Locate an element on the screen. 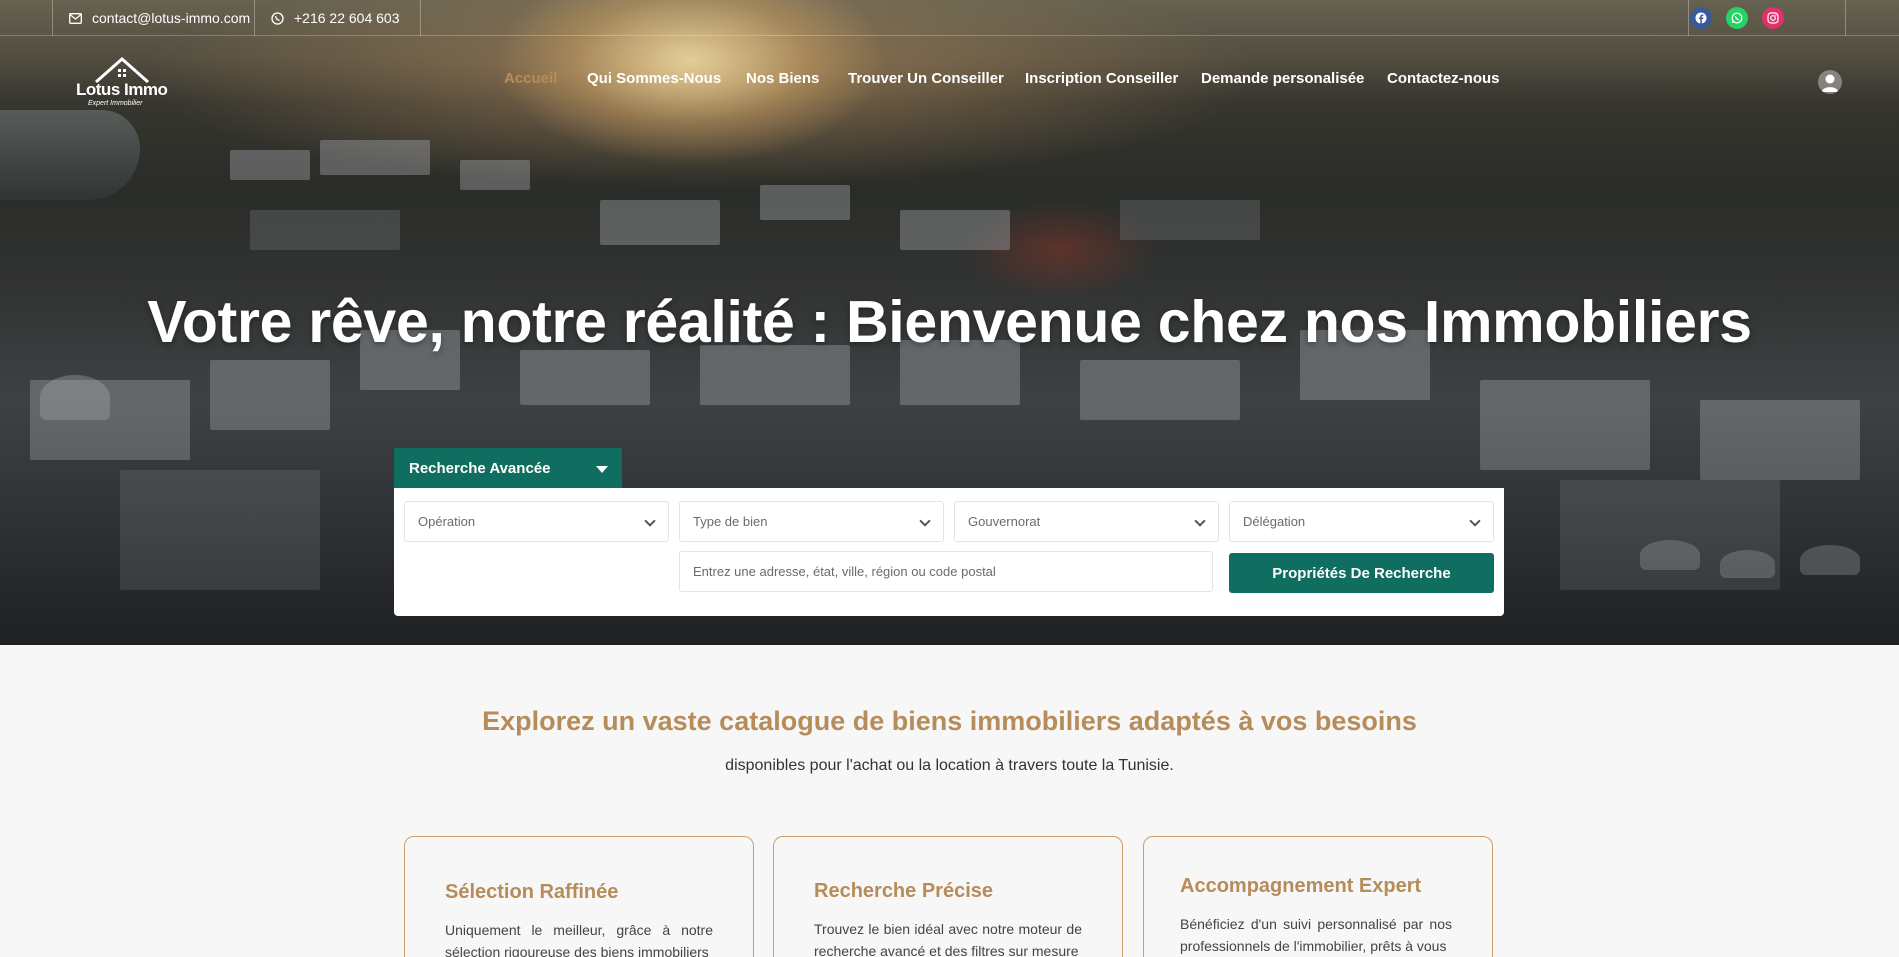 This screenshot has width=1899, height=957. envelope-icon is located at coordinates (75, 18).